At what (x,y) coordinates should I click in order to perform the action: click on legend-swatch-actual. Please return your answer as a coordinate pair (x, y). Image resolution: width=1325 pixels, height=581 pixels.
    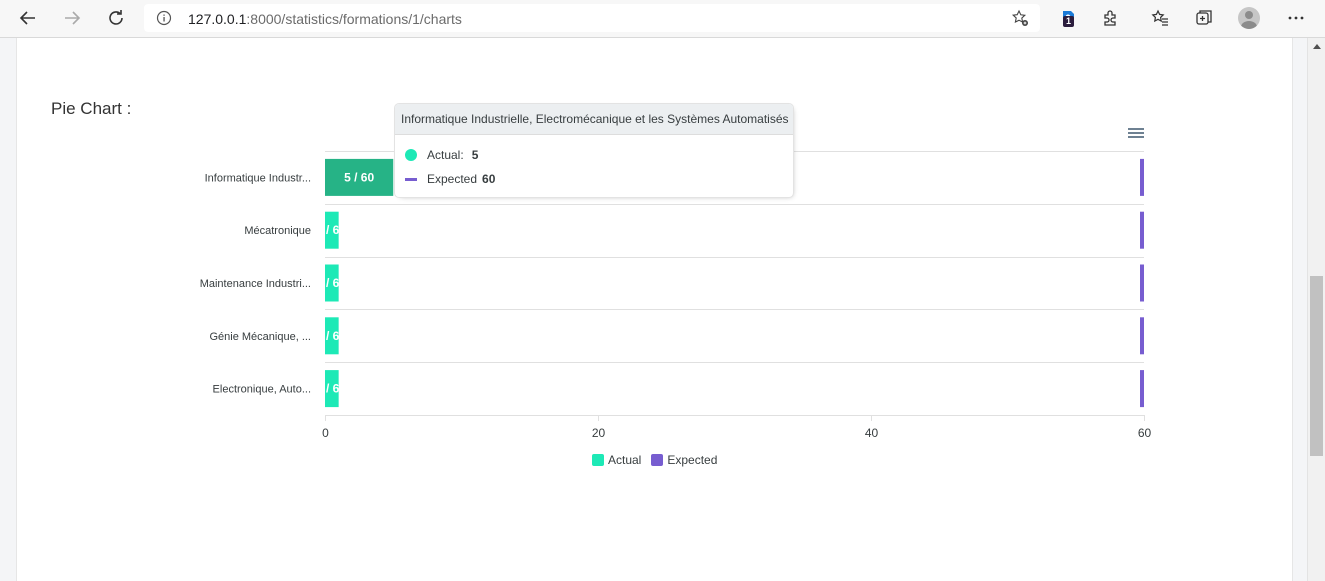
    Looking at the image, I should click on (598, 460).